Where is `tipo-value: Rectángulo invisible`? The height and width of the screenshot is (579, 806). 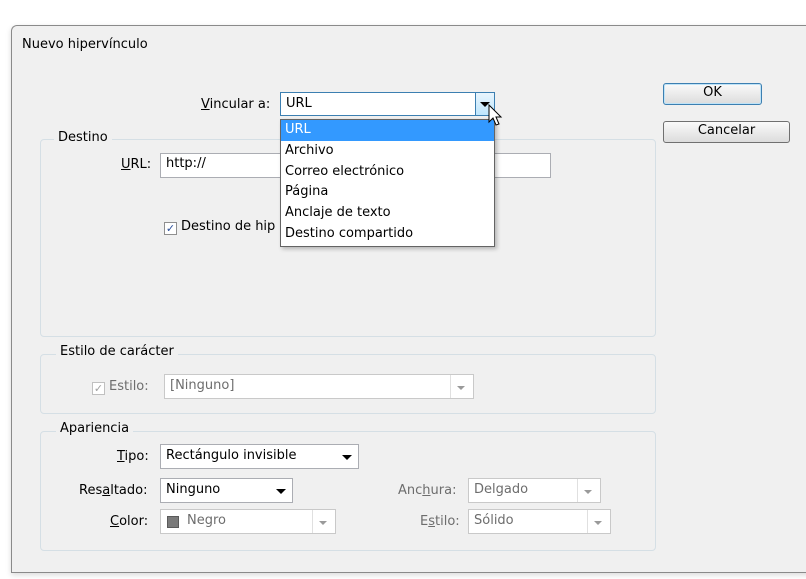 tipo-value: Rectángulo invisible is located at coordinates (231, 455).